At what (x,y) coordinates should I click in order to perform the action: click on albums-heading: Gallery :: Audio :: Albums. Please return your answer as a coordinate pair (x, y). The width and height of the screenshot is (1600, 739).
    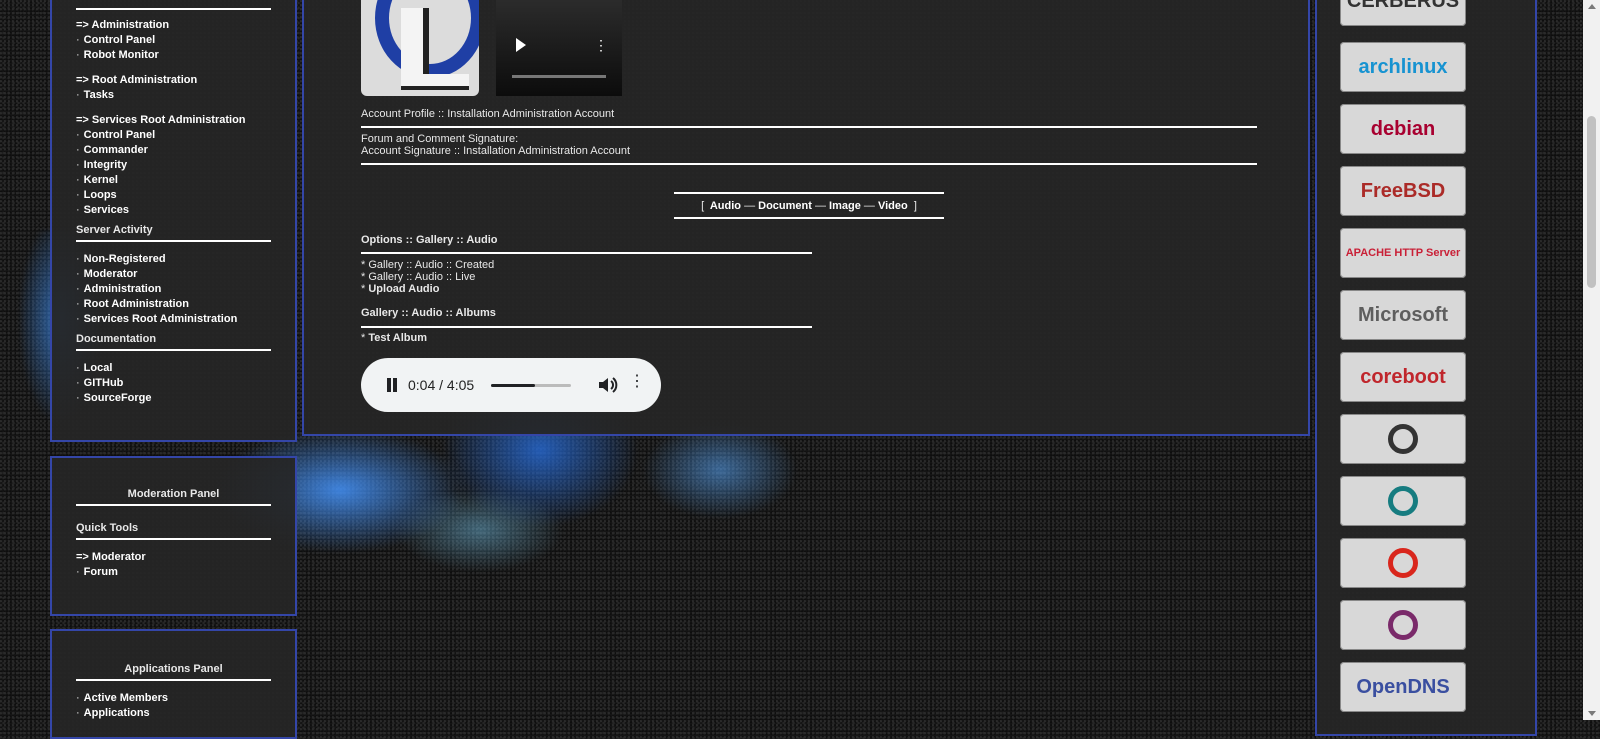
    Looking at the image, I should click on (428, 313).